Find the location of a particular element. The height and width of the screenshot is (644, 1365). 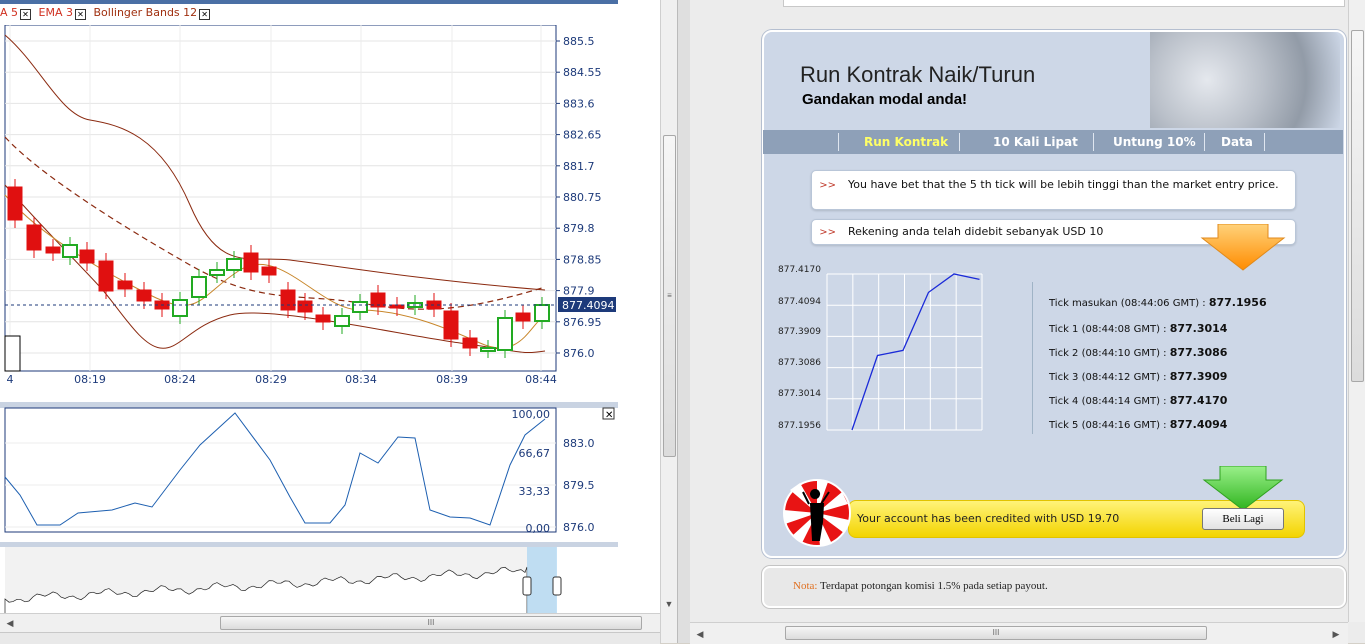

tab-untung-10: Untung 10% is located at coordinates (1154, 142).